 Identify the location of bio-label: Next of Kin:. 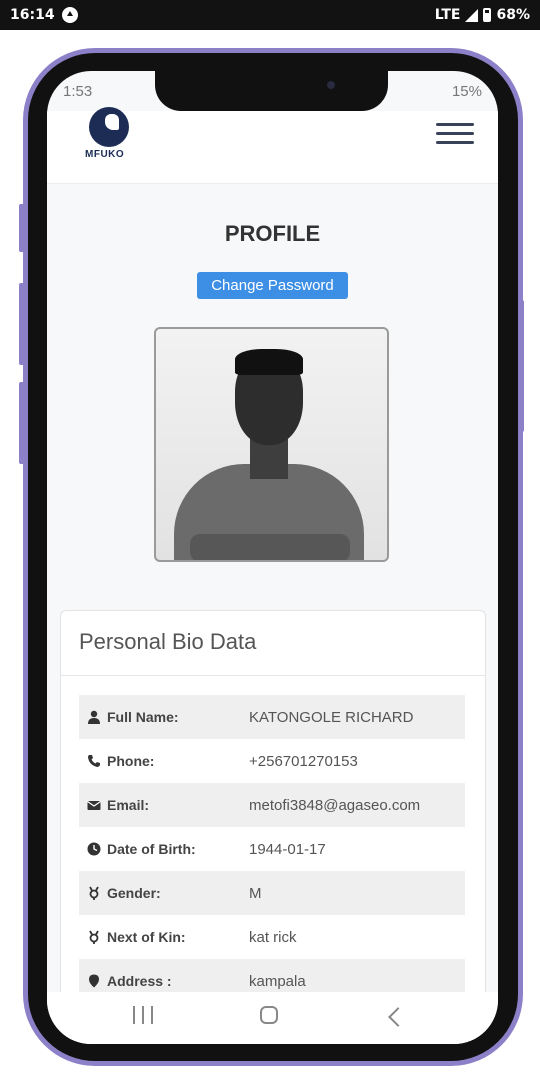
(146, 937).